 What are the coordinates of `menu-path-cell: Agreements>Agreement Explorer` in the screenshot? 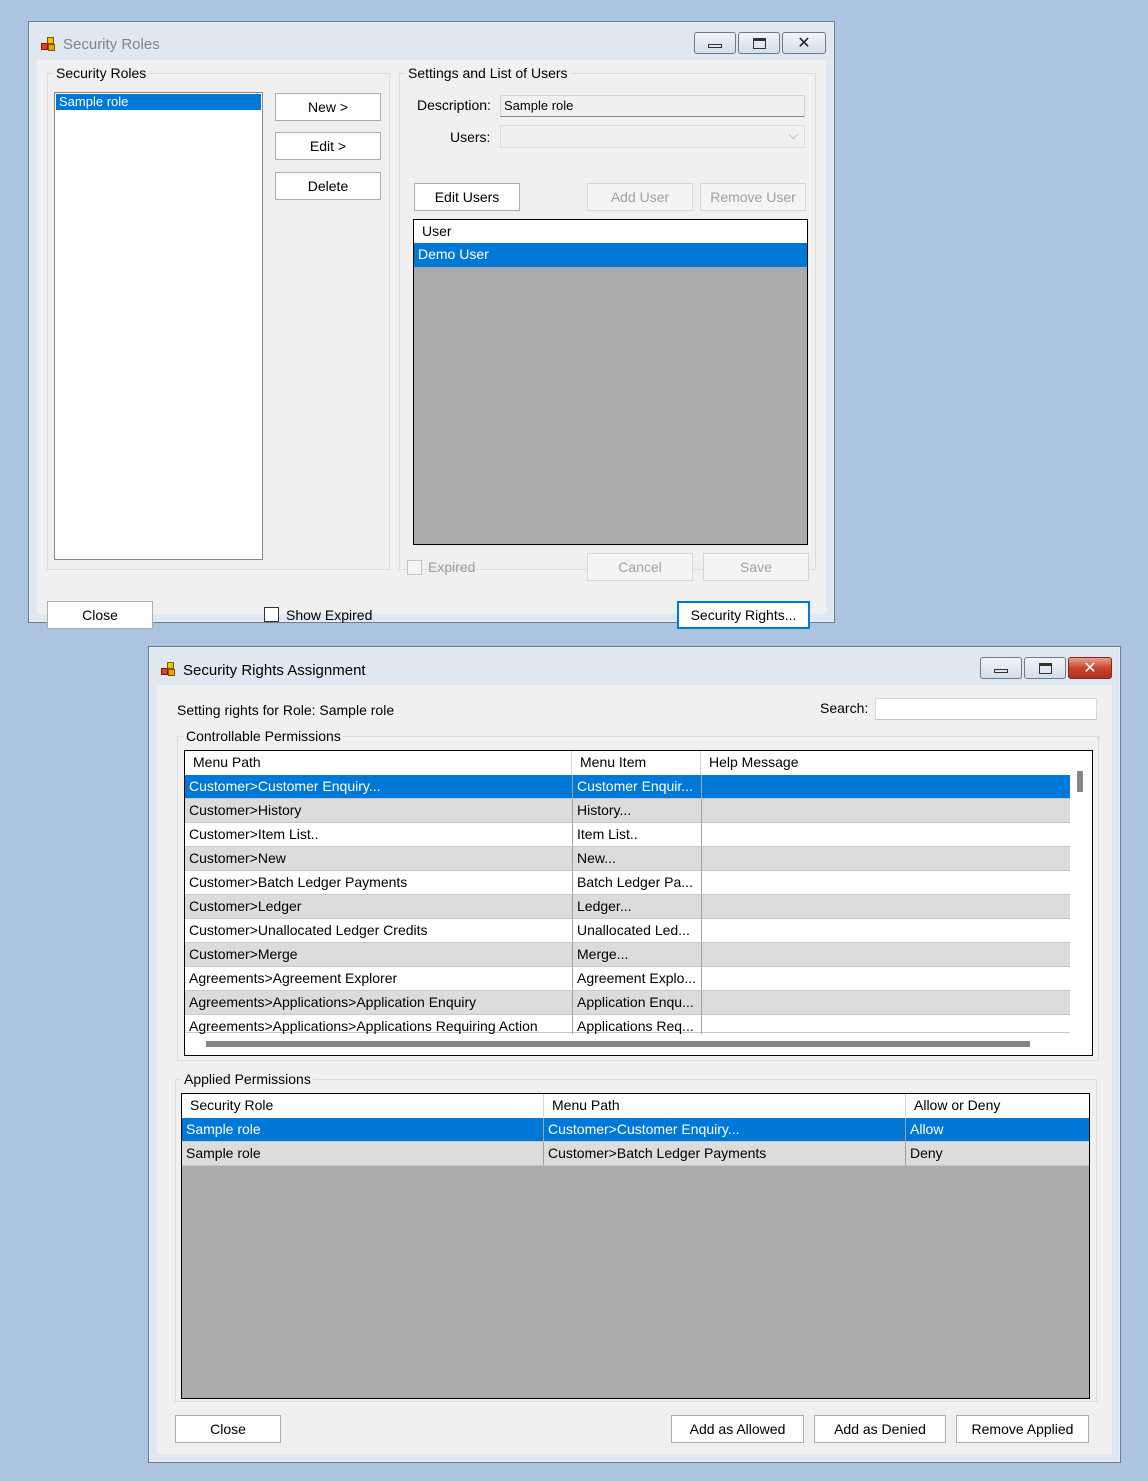 It's located at (379, 978).